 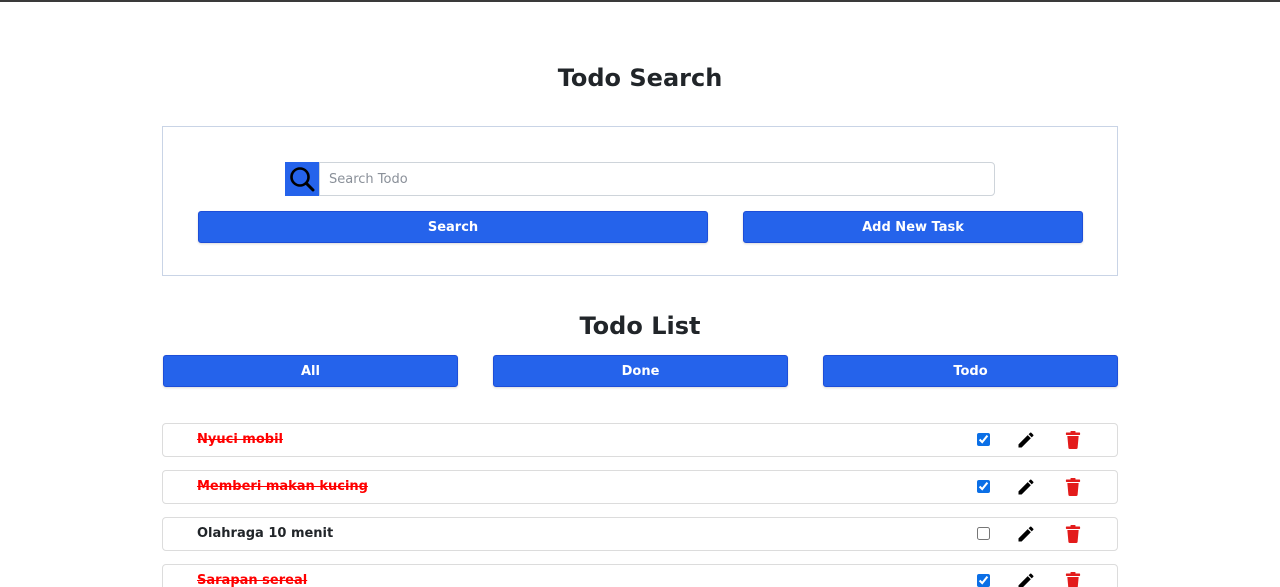 What do you see at coordinates (640, 575) in the screenshot?
I see `todo-item: Sarapan sereal` at bounding box center [640, 575].